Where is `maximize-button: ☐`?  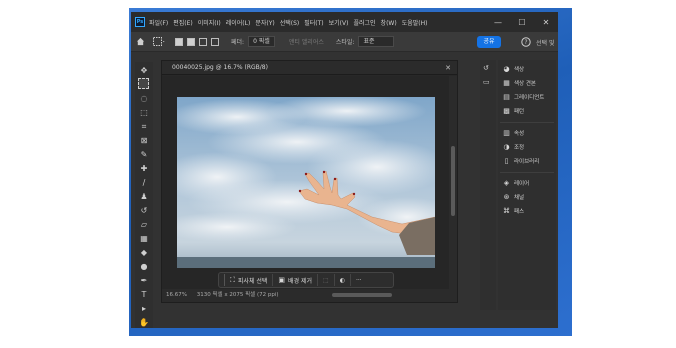
maximize-button: ☐ is located at coordinates (522, 22).